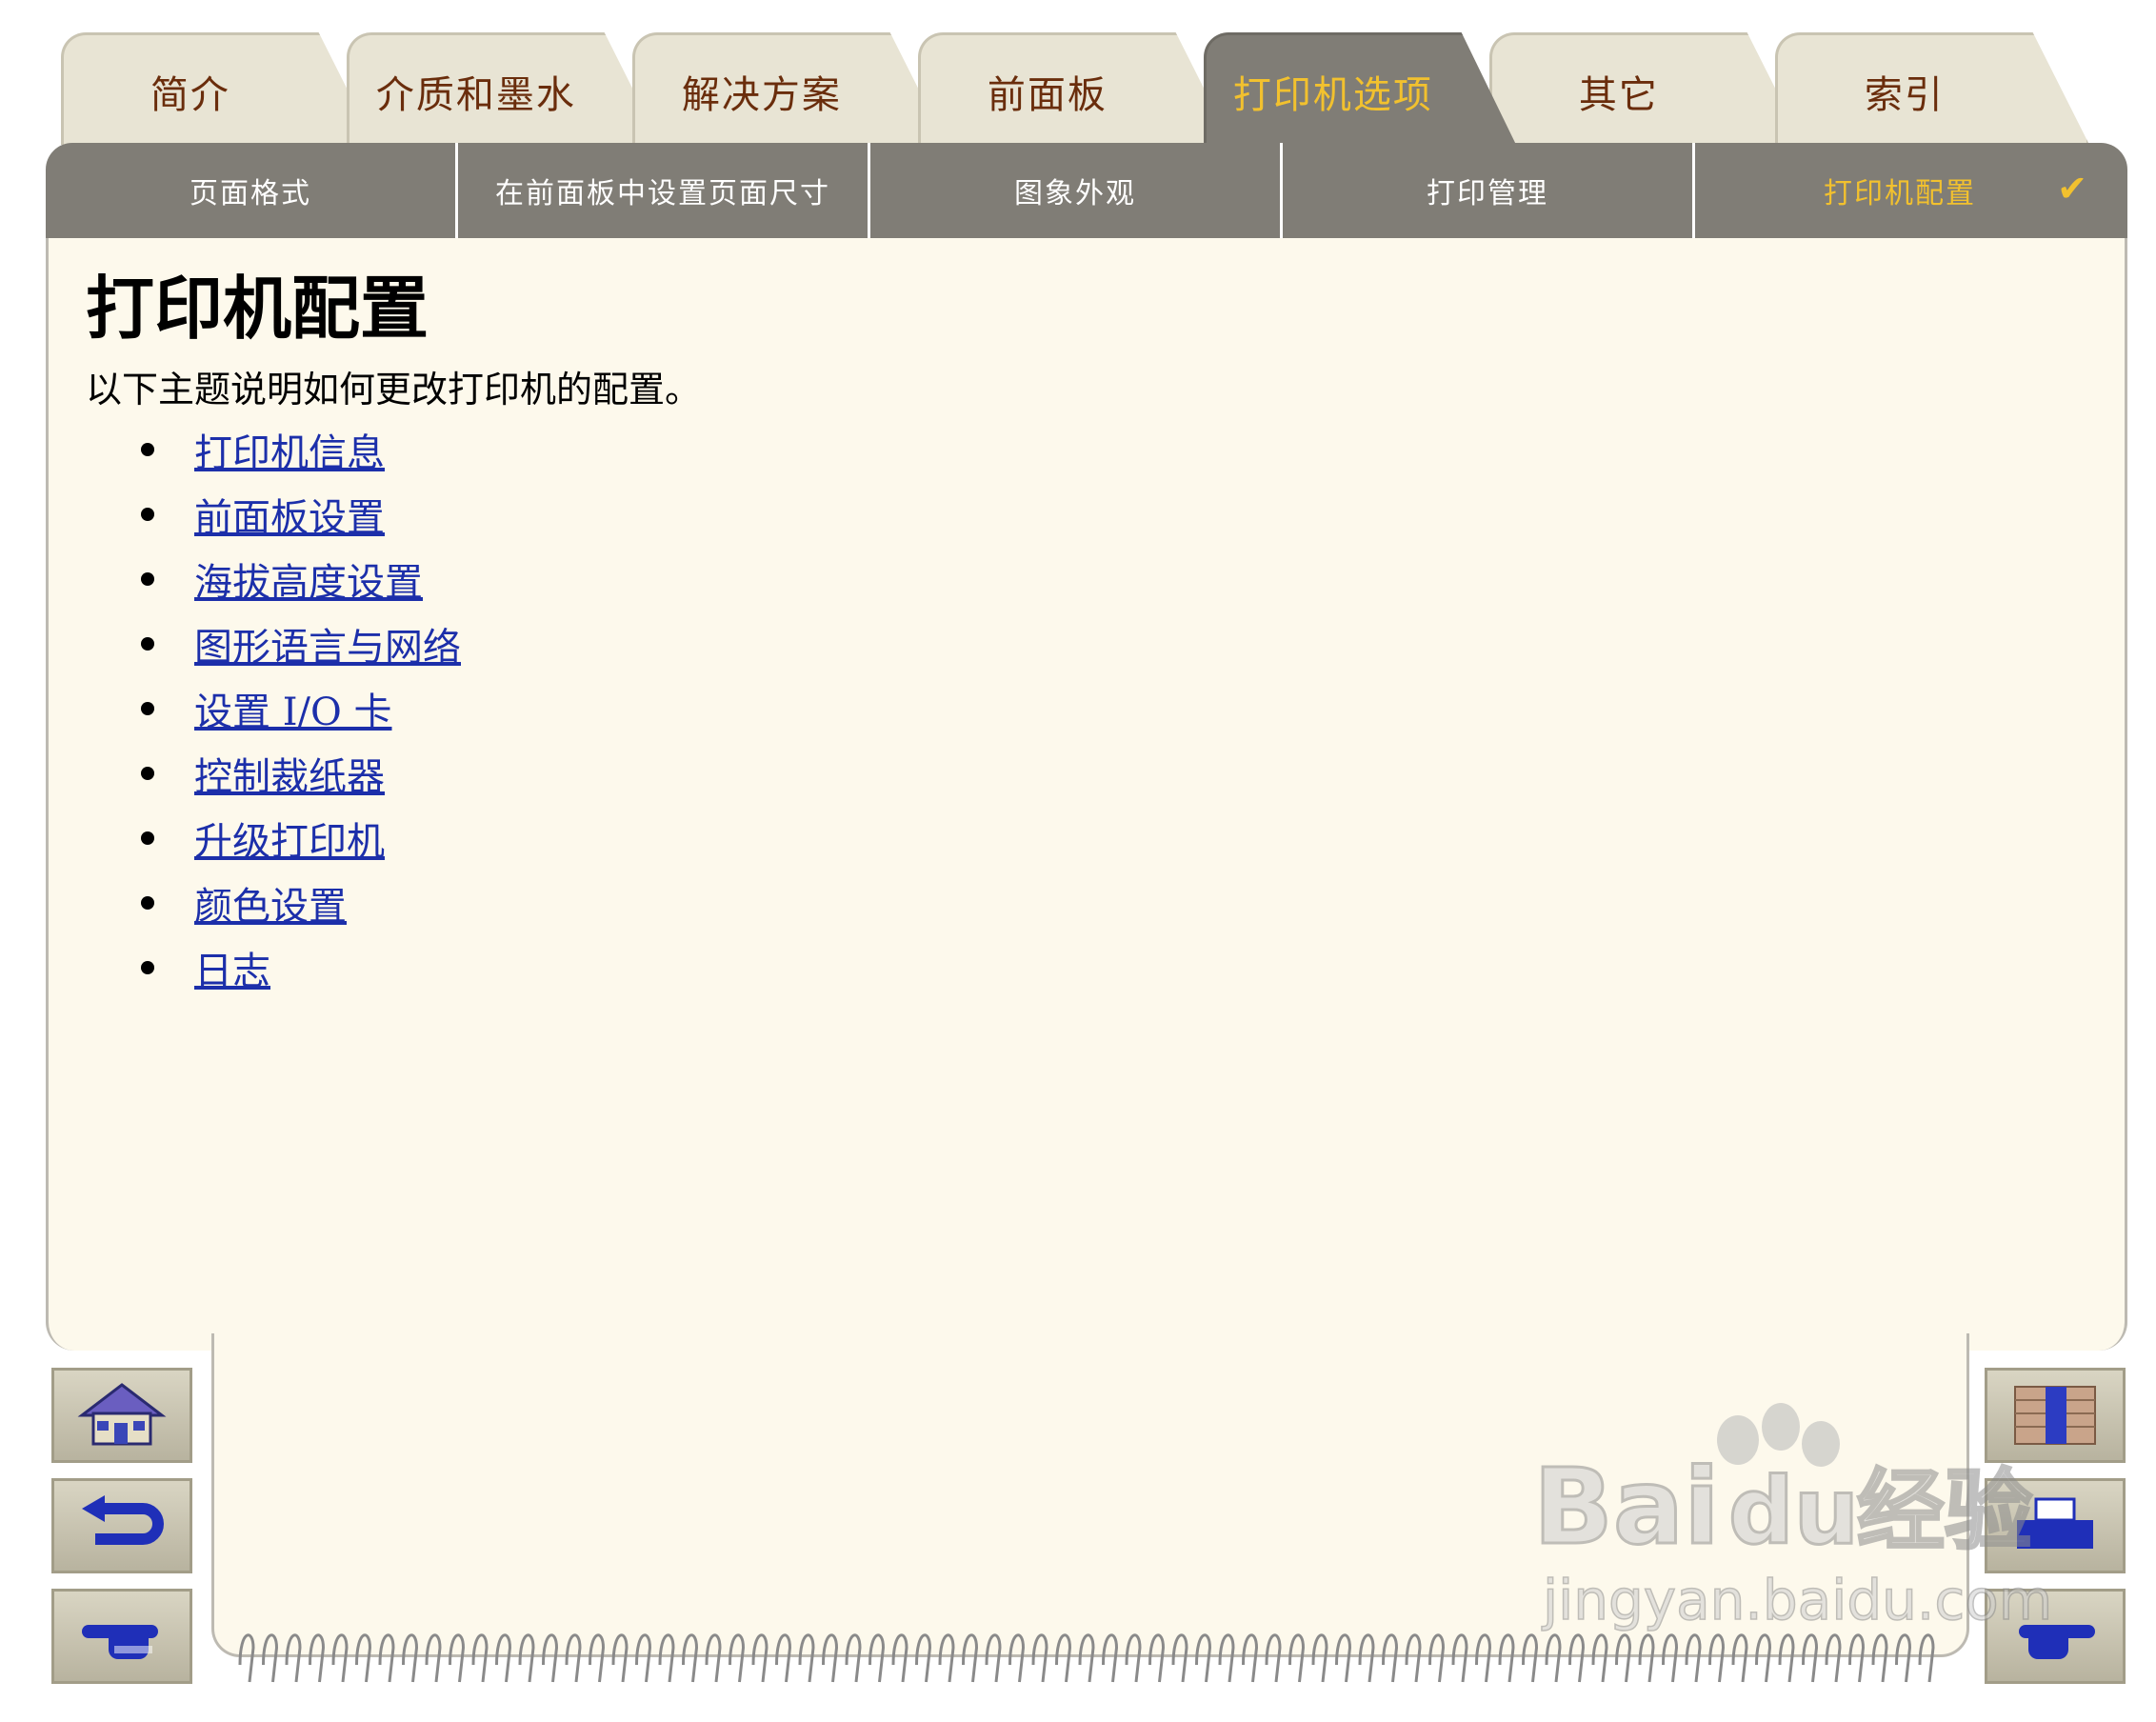  What do you see at coordinates (1899, 190) in the screenshot?
I see `subnav-printer-config: 打印机配置 ✔` at bounding box center [1899, 190].